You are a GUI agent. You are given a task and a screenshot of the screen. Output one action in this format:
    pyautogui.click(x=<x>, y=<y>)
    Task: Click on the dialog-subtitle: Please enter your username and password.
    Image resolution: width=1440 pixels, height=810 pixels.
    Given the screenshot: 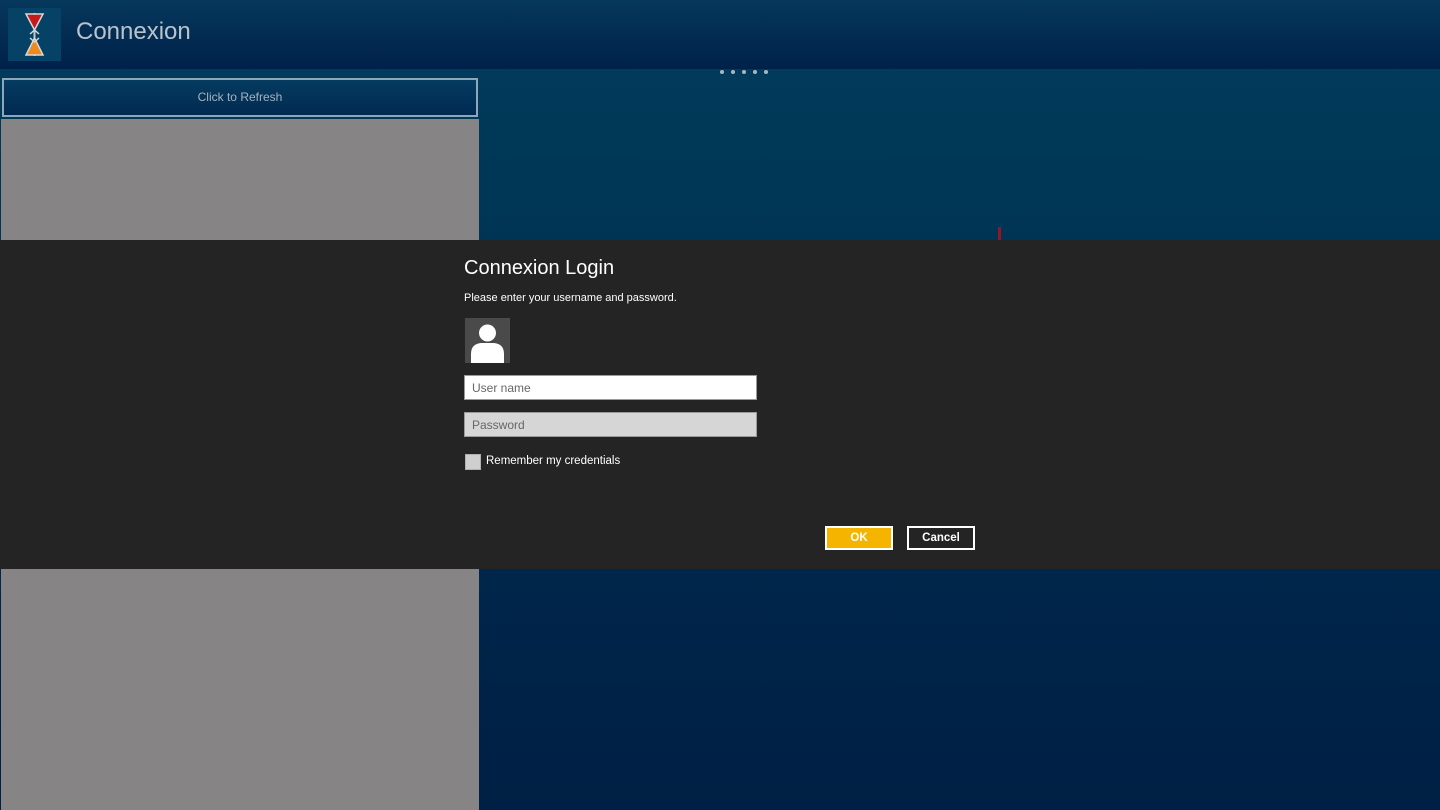 What is the action you would take?
    pyautogui.click(x=570, y=298)
    